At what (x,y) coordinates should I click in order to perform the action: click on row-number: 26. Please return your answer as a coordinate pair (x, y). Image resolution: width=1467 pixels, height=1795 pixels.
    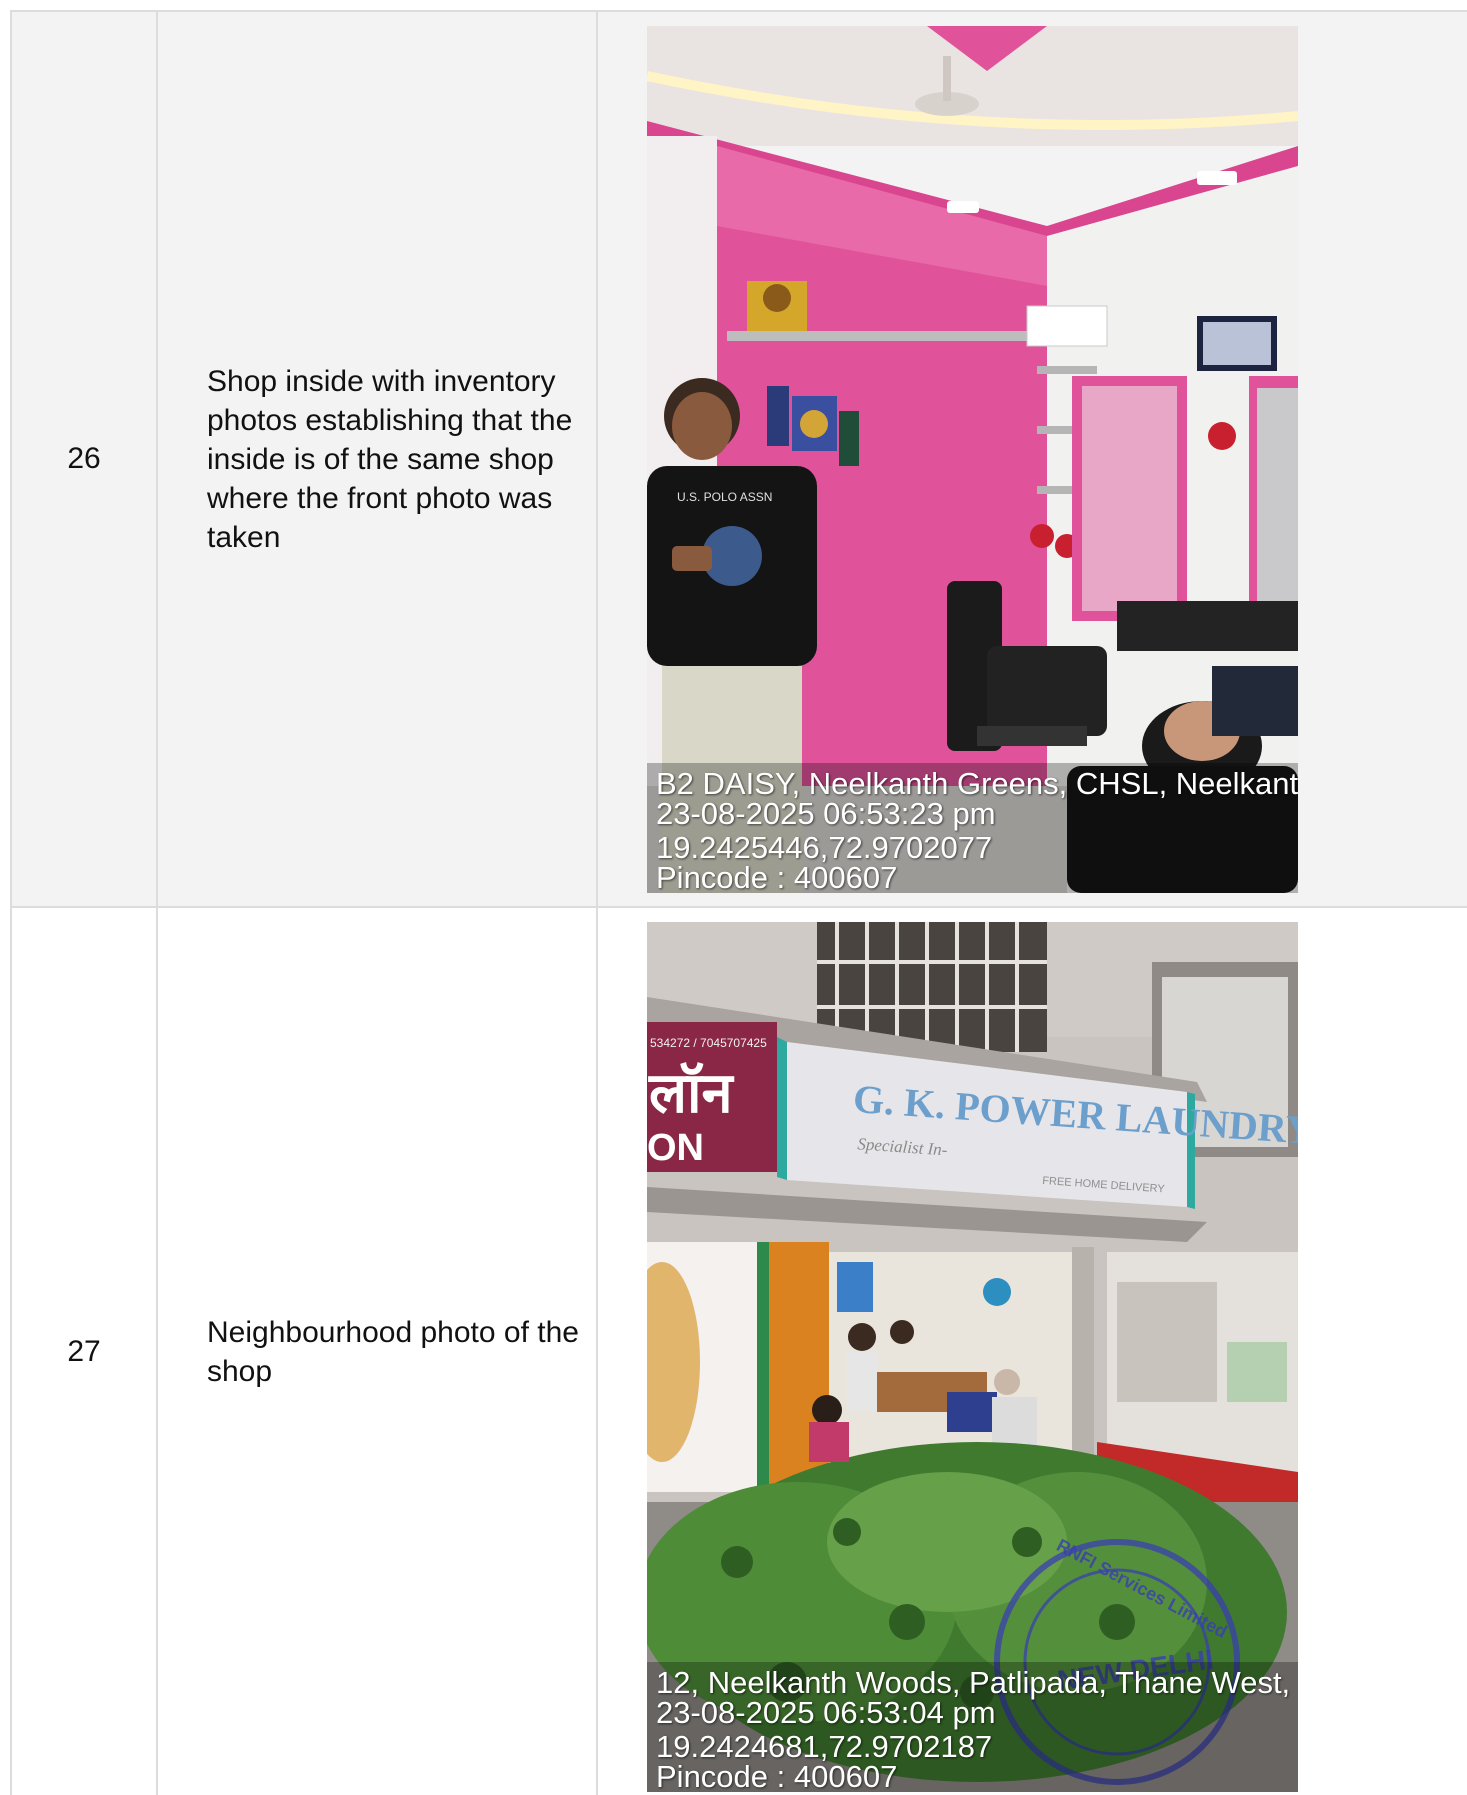
    Looking at the image, I should click on (85, 459).